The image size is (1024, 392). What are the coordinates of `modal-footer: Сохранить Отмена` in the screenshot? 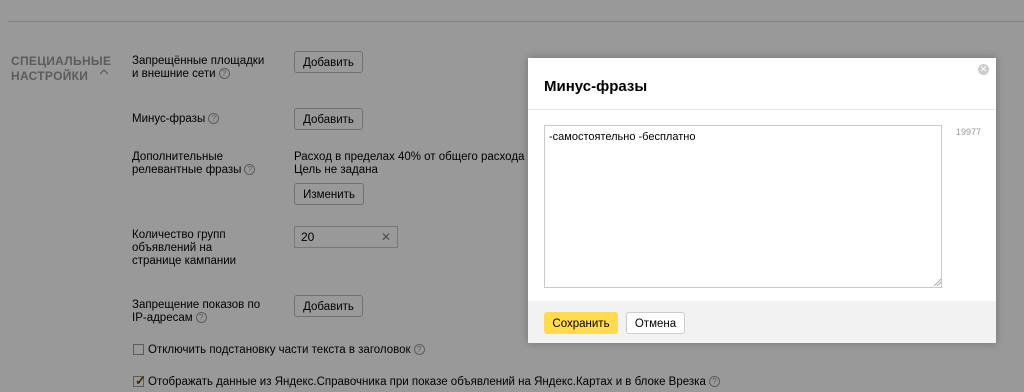 It's located at (762, 322).